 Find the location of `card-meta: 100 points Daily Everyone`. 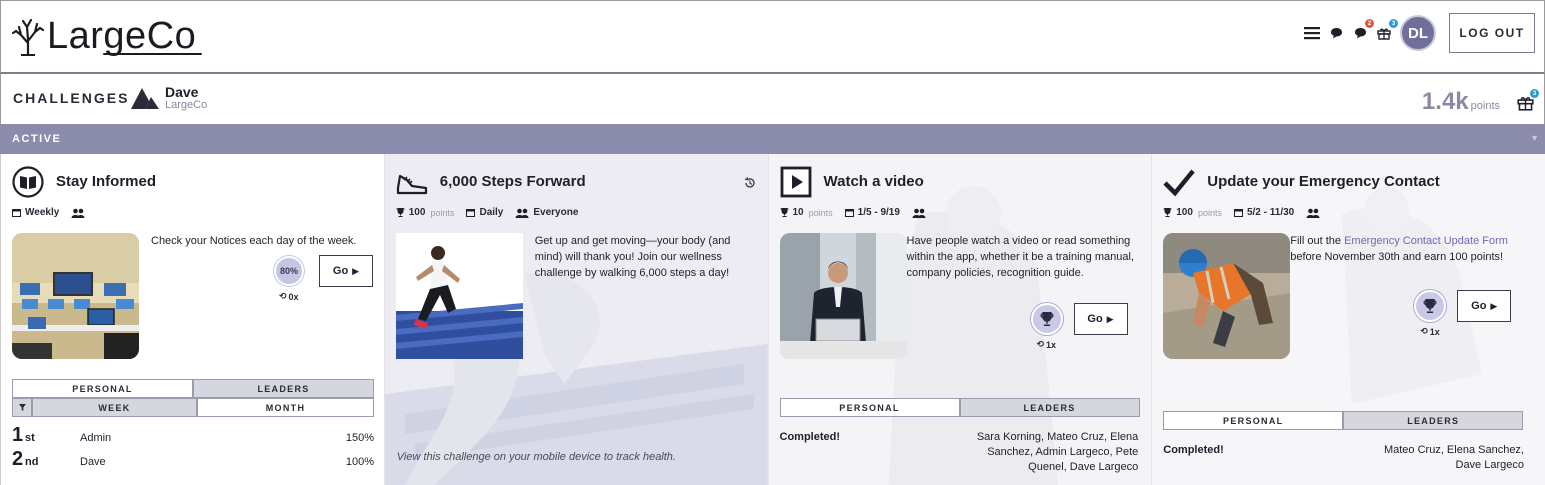

card-meta: 100 points Daily Everyone is located at coordinates (487, 212).